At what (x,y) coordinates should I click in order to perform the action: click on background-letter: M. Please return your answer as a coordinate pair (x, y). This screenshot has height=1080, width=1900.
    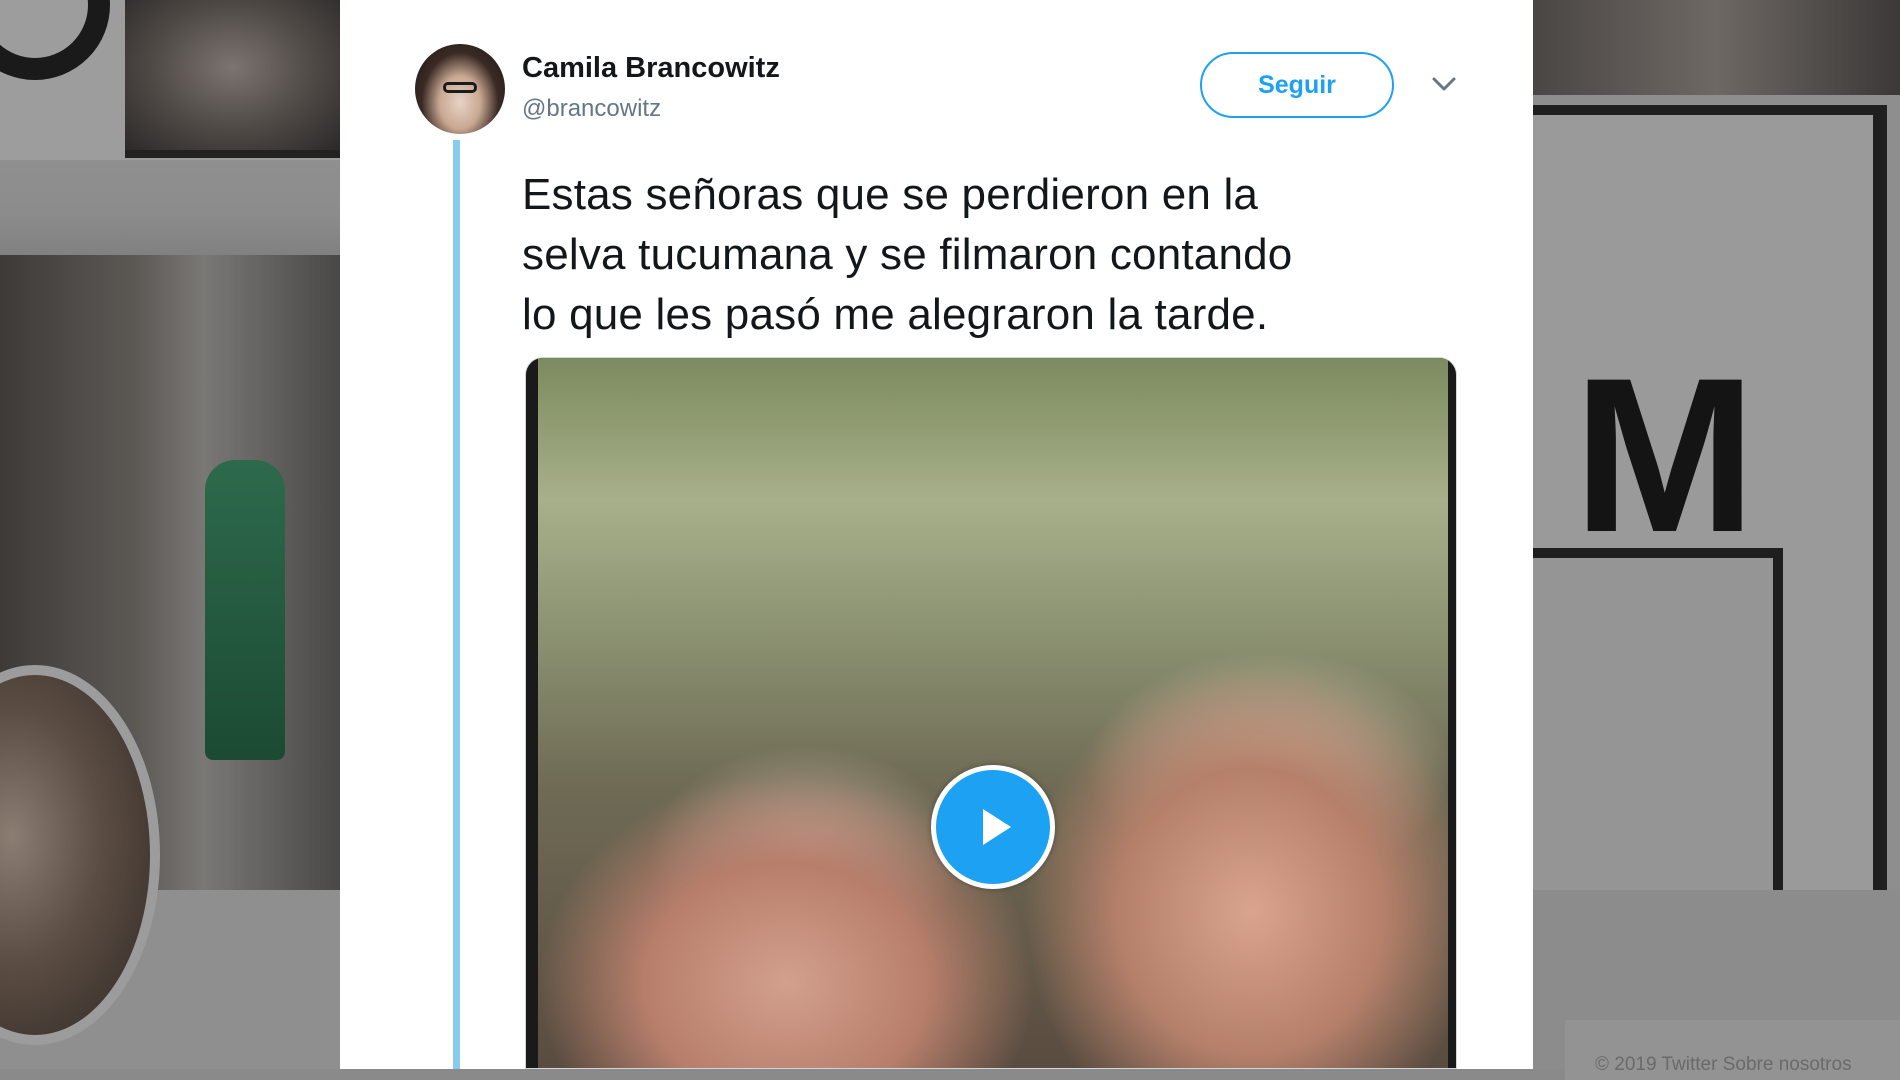
    Looking at the image, I should click on (1665, 455).